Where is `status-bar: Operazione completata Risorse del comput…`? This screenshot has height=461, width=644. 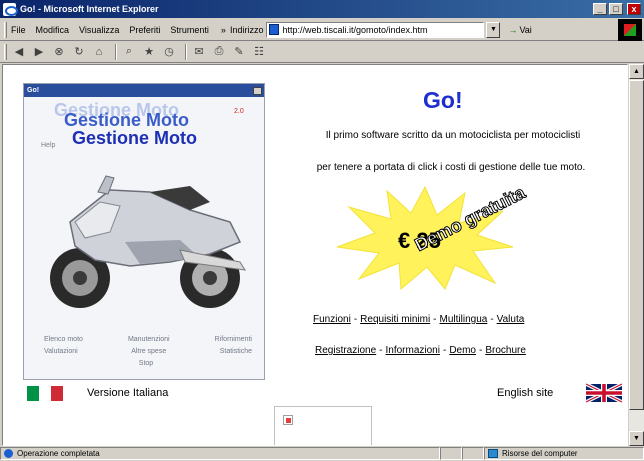 status-bar: Operazione completata Risorse del comput… is located at coordinates (322, 453).